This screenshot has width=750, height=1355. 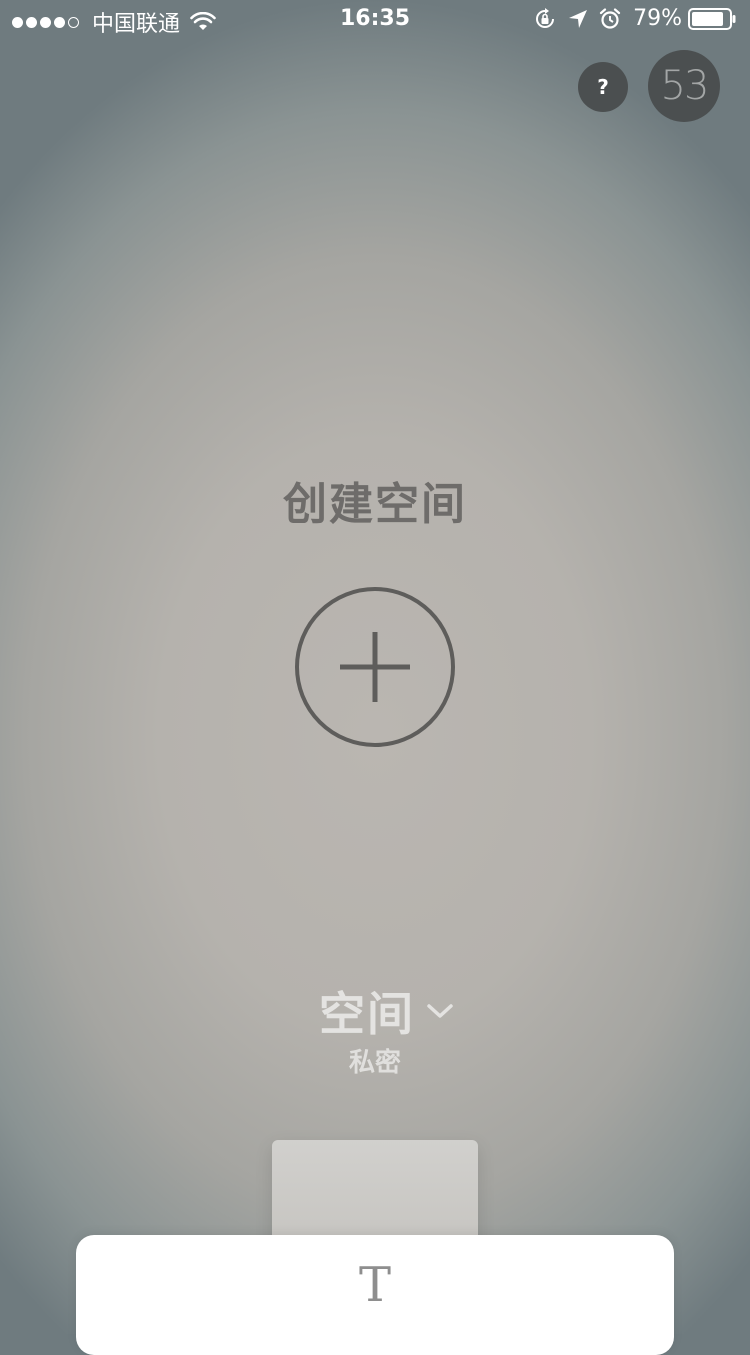 What do you see at coordinates (374, 1063) in the screenshot?
I see `space-privacy-label: 私密` at bounding box center [374, 1063].